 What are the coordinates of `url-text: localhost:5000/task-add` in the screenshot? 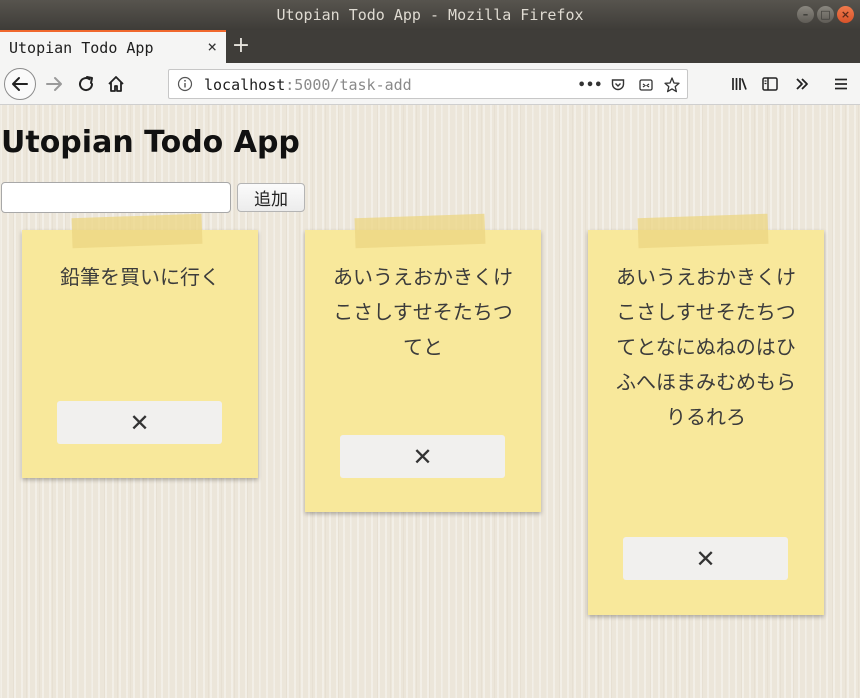 It's located at (308, 85).